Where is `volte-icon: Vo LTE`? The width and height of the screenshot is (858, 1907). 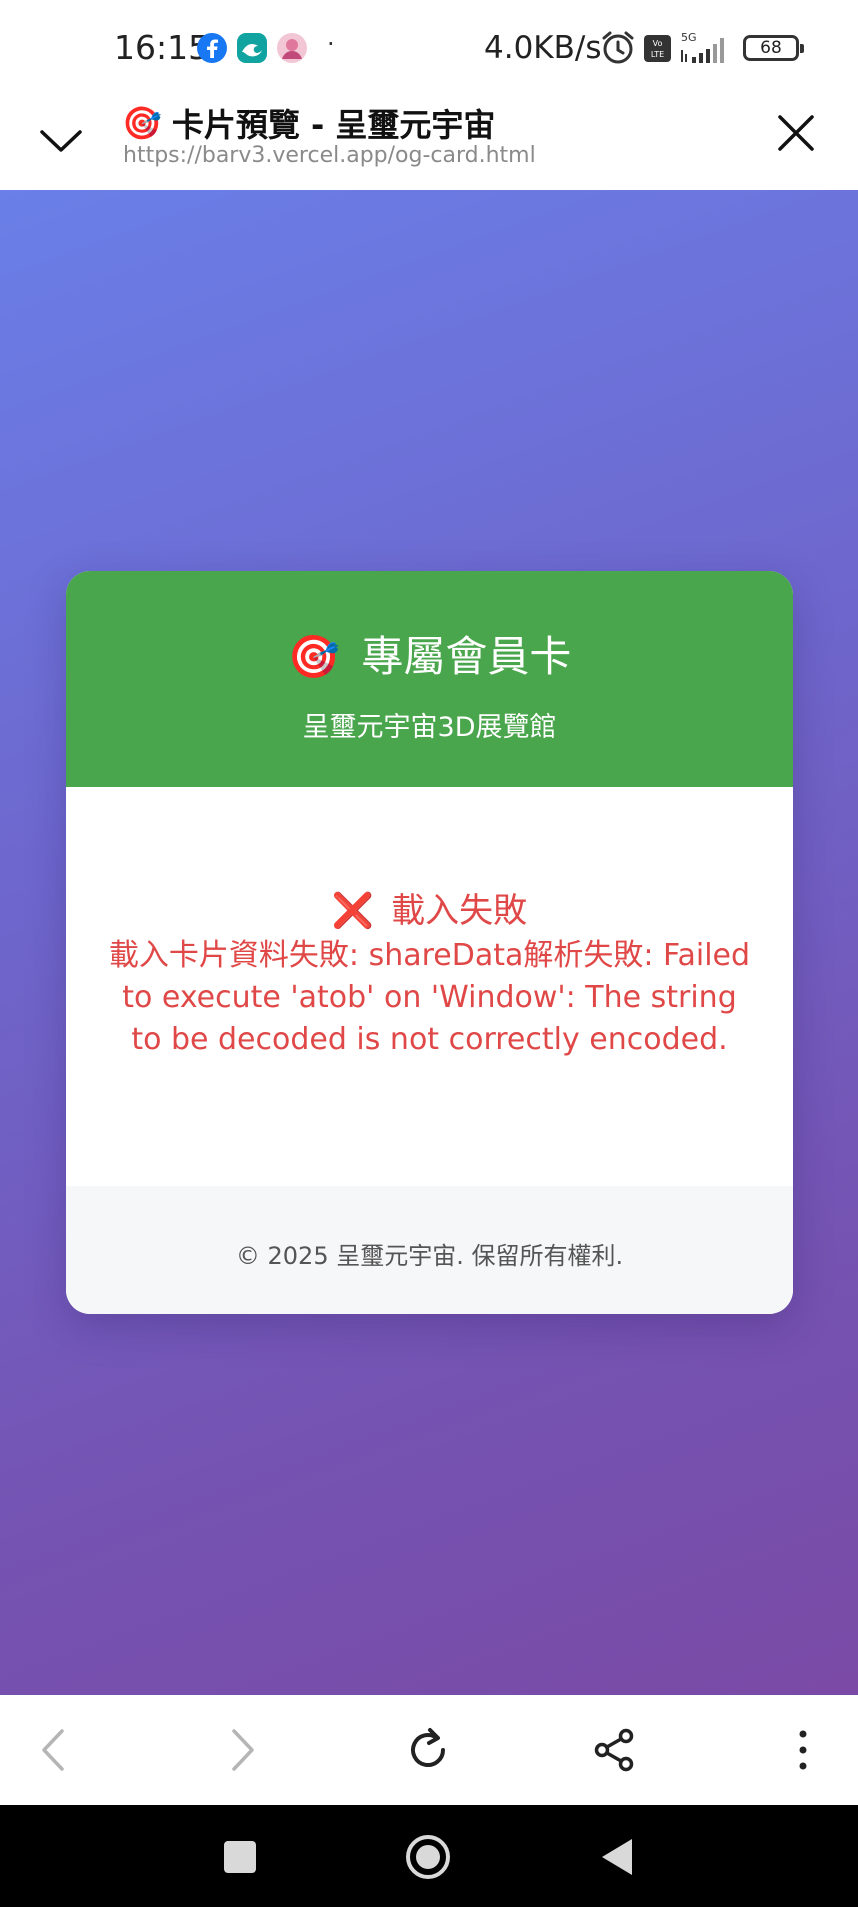
volte-icon: Vo LTE is located at coordinates (657, 48).